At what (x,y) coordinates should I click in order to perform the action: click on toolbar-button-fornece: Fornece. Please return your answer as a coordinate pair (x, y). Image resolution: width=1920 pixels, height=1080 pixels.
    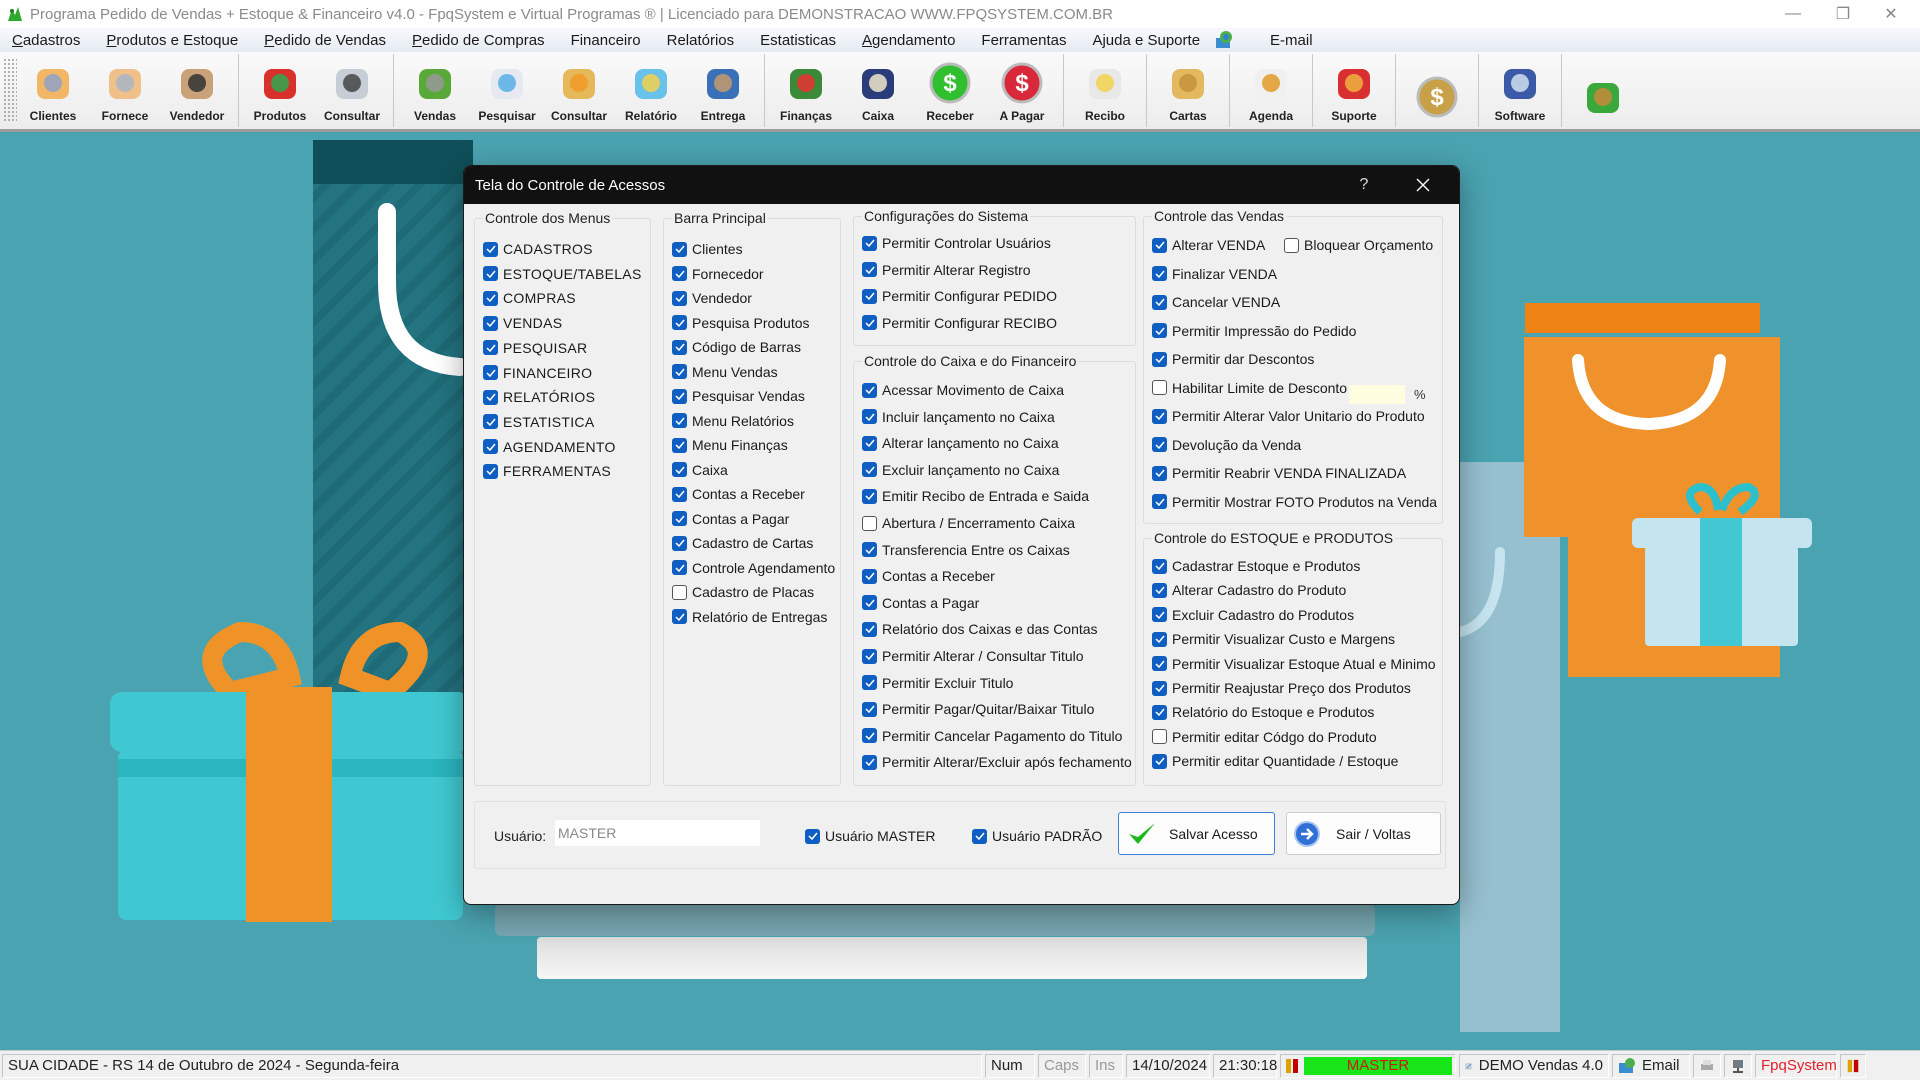
    Looking at the image, I should click on (125, 90).